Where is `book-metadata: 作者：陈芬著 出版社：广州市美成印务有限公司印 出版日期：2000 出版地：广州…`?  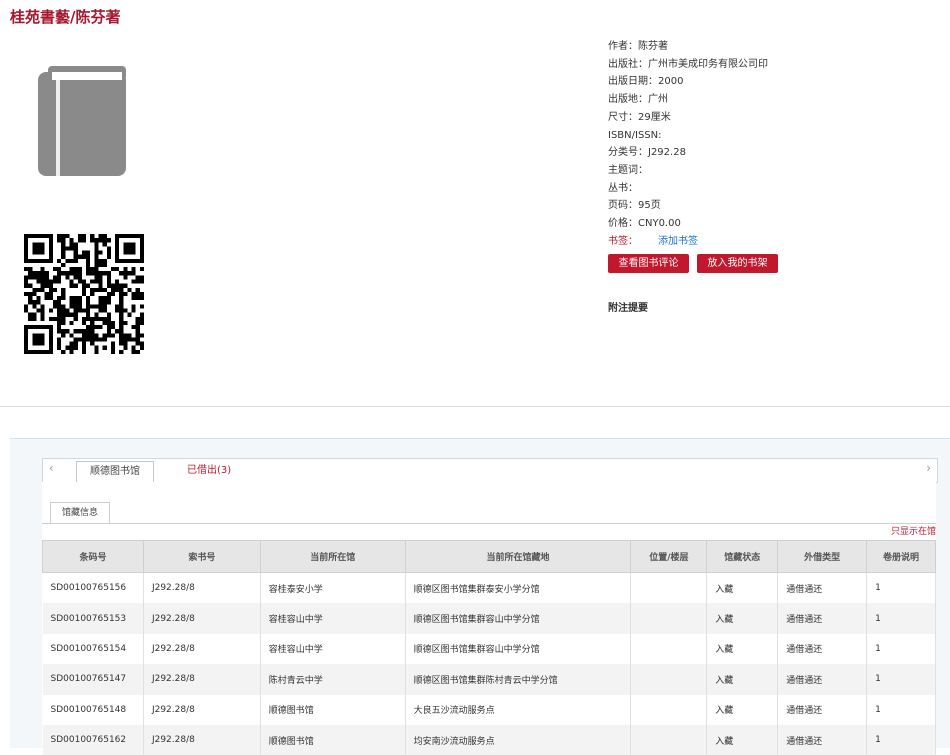 book-metadata: 作者：陈芬著 出版社：广州市美成印务有限公司印 出版日期：2000 出版地：广州… is located at coordinates (688, 144).